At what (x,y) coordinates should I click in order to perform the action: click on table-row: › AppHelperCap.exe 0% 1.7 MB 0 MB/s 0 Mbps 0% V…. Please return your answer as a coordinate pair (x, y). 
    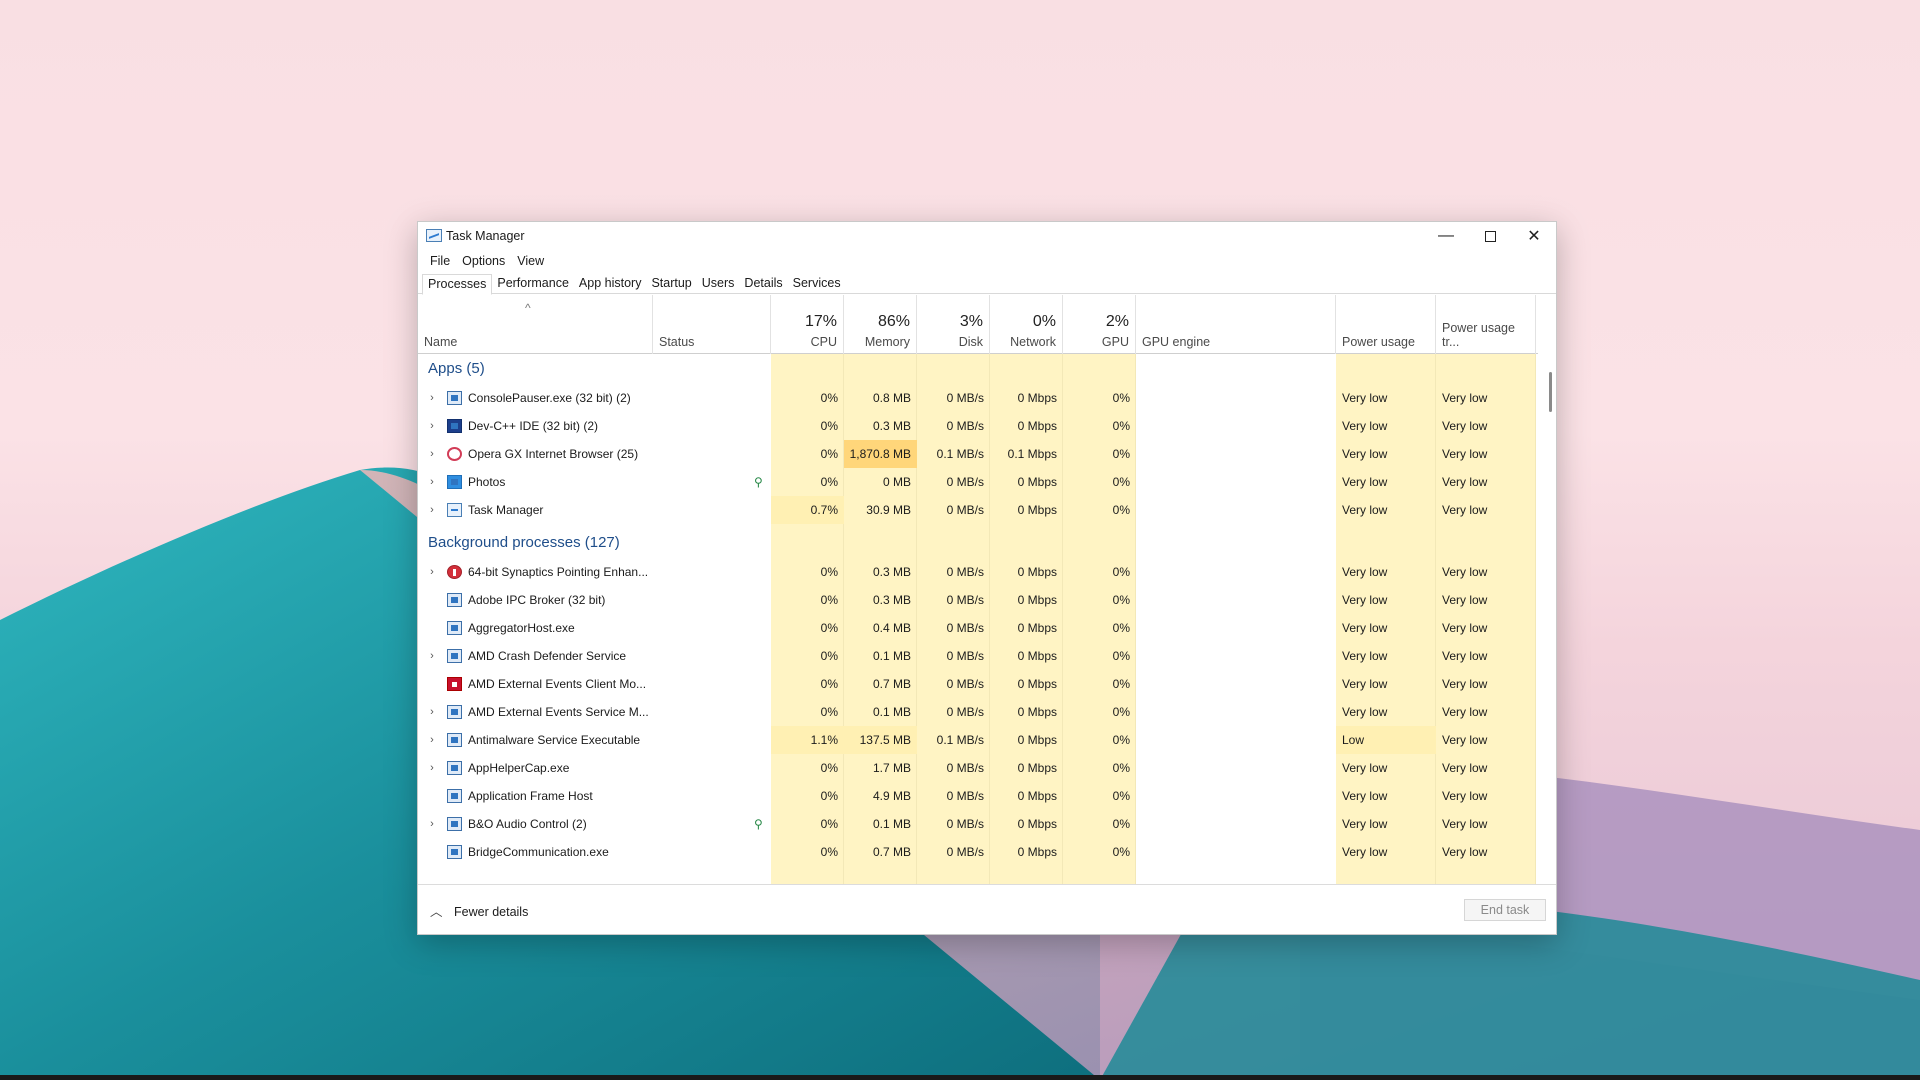
    Looking at the image, I should click on (978, 768).